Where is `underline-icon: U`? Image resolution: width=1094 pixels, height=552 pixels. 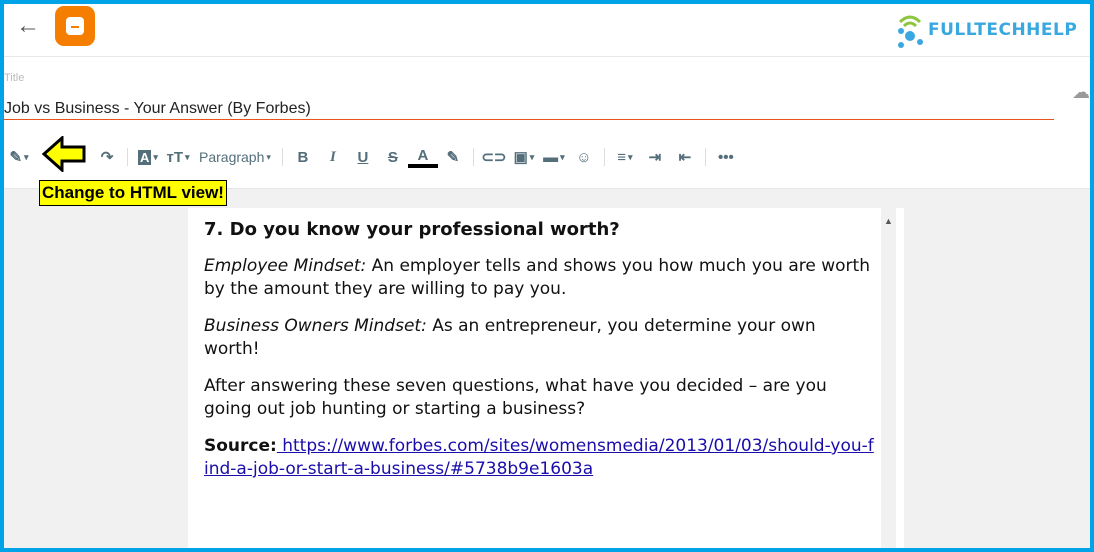 underline-icon: U is located at coordinates (363, 157).